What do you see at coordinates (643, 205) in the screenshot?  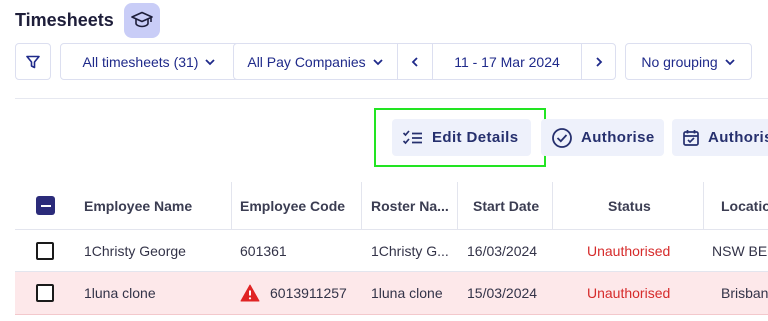 I see `column-header-status: Status` at bounding box center [643, 205].